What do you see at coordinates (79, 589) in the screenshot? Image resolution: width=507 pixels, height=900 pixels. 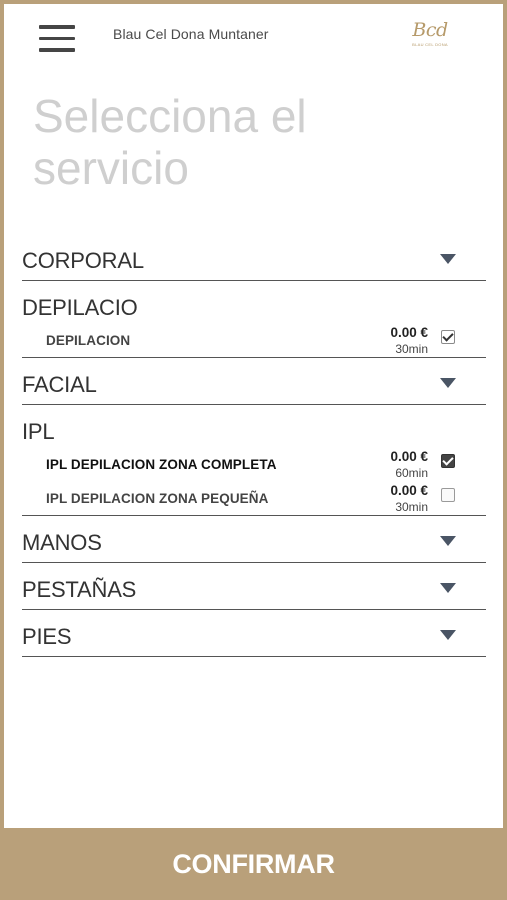 I see `category-name: PESTAÑAS` at bounding box center [79, 589].